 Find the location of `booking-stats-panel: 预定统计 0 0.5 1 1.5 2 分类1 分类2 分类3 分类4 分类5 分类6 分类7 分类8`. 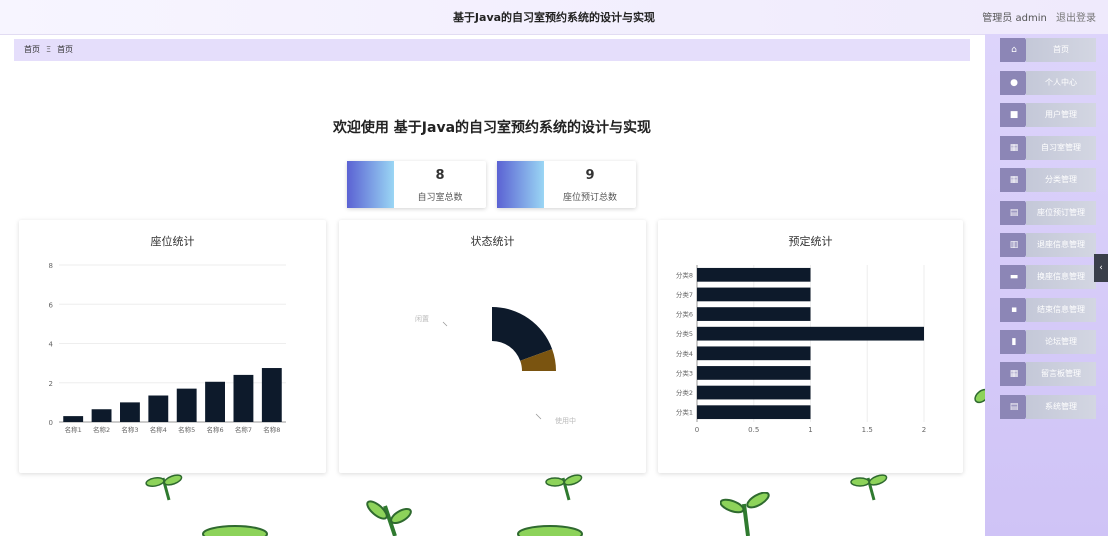

booking-stats-panel: 预定统计 0 0.5 1 1.5 2 分类1 分类2 分类3 分类4 分类5 分类6 分类7 分类8 is located at coordinates (810, 346).